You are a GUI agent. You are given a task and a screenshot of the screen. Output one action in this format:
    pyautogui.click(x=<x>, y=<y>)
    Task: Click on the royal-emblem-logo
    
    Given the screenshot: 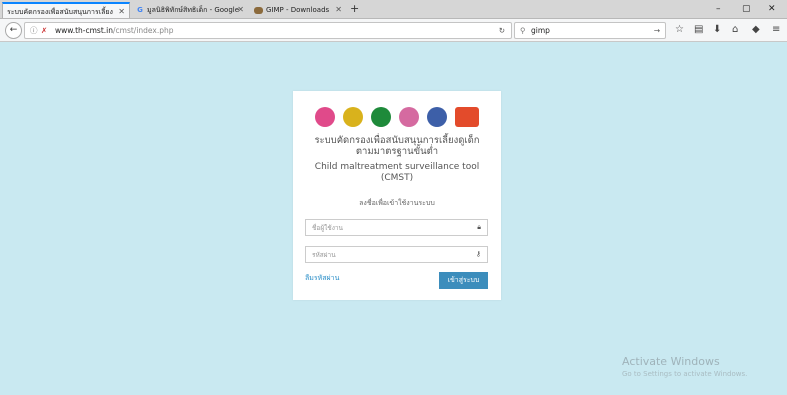 What is the action you would take?
    pyautogui.click(x=353, y=117)
    